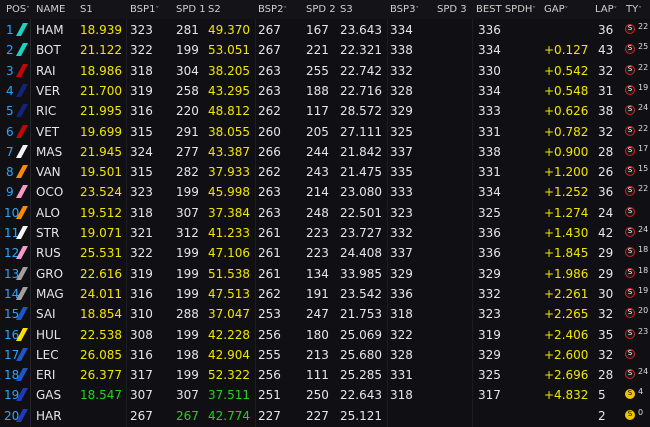 The height and width of the screenshot is (427, 650). What do you see at coordinates (269, 90) in the screenshot?
I see `bsp2-value: 263` at bounding box center [269, 90].